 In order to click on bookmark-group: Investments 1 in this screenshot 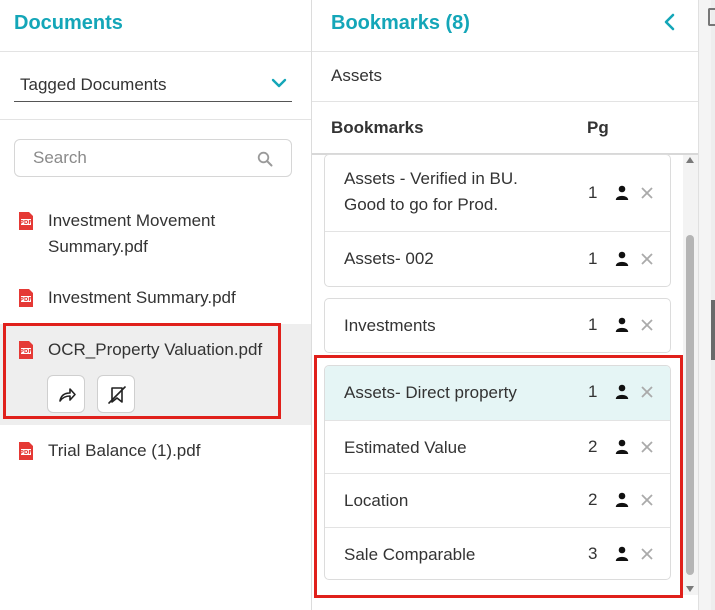, I will do `click(497, 325)`.